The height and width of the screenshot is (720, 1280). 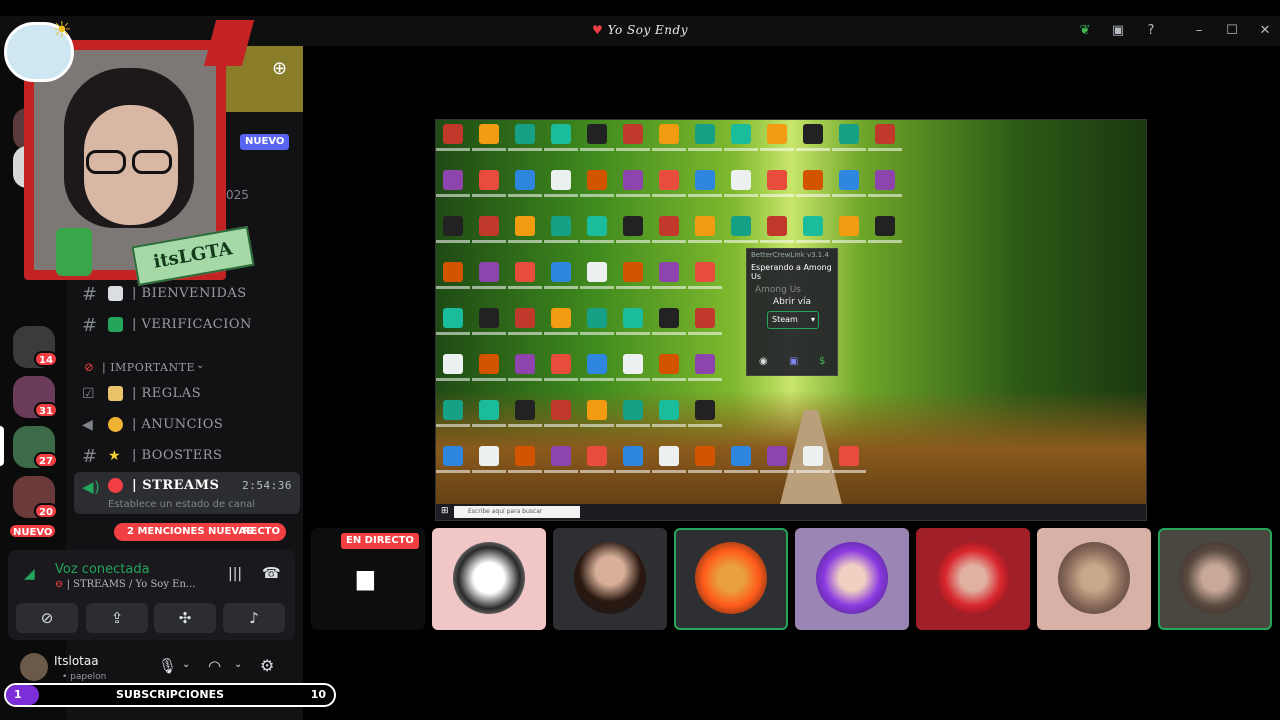 I want to click on github-icon: ◉, so click(x=763, y=361).